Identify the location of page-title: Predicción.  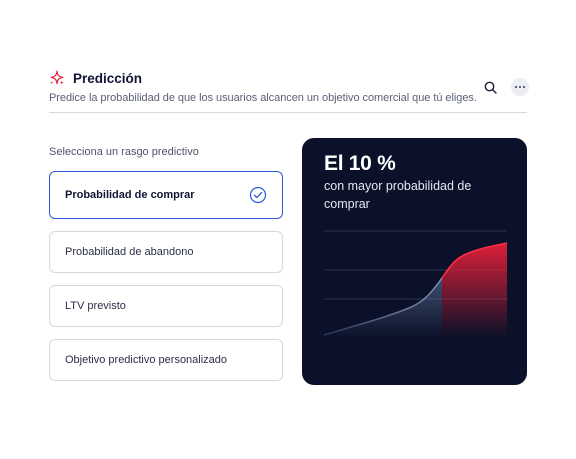
(108, 78).